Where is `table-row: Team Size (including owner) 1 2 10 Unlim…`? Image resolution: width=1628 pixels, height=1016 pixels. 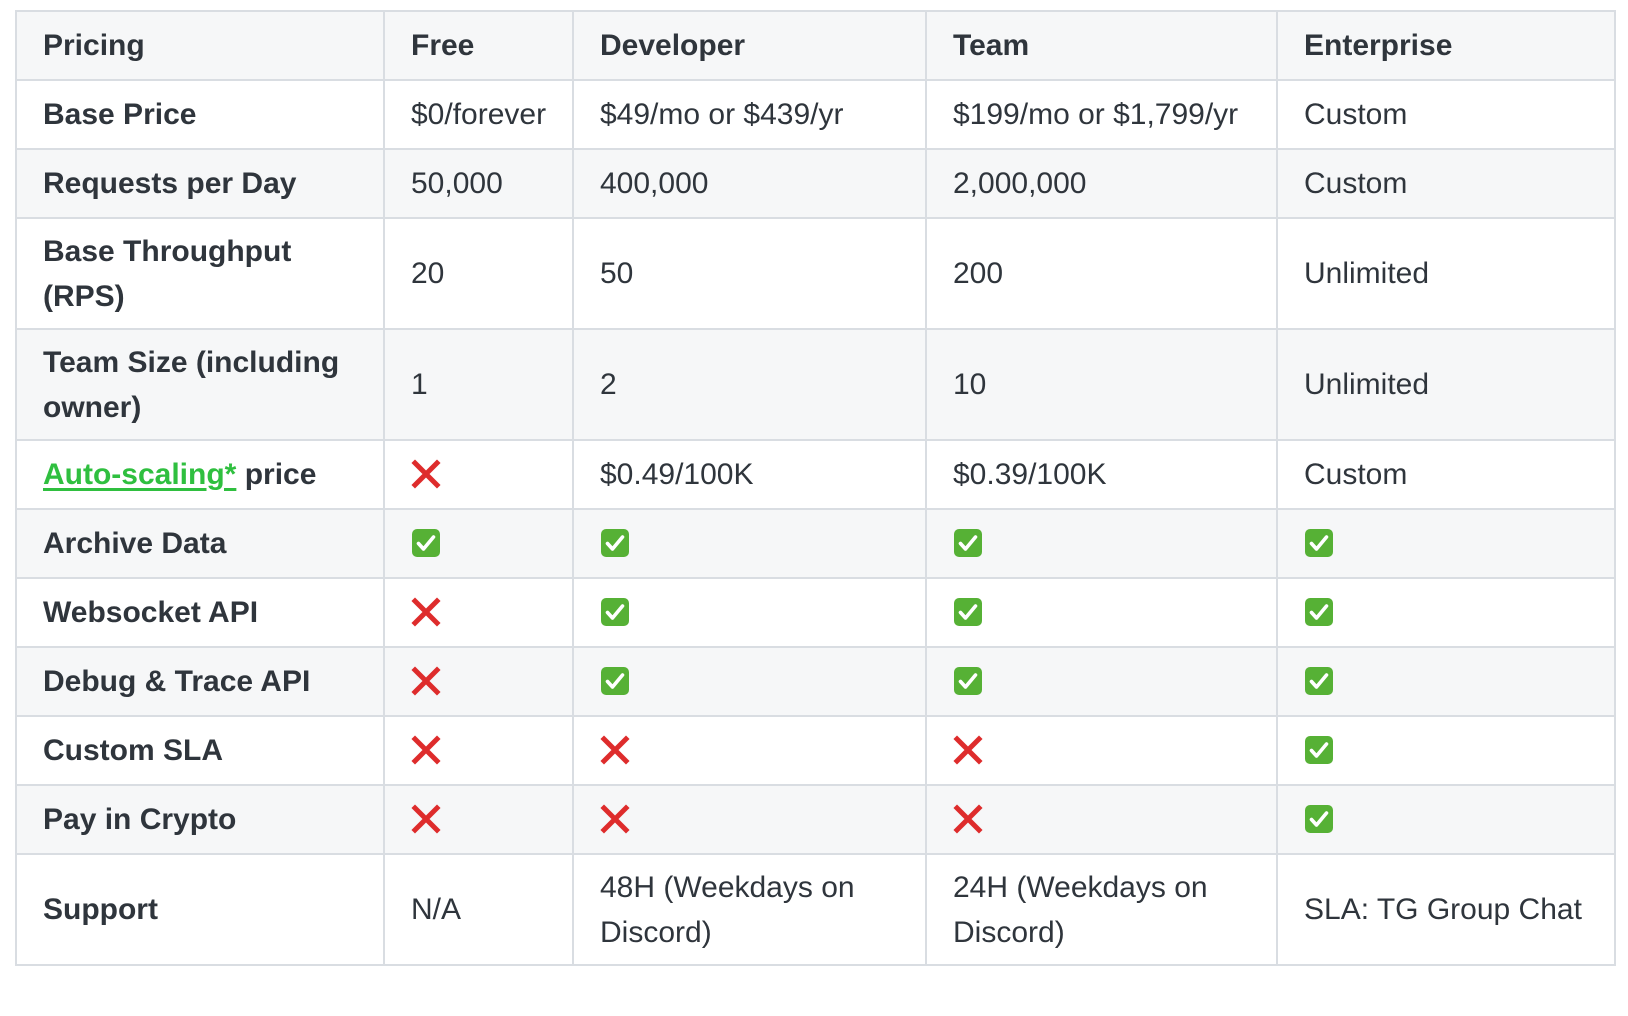
table-row: Team Size (including owner) 1 2 10 Unlim… is located at coordinates (815, 384).